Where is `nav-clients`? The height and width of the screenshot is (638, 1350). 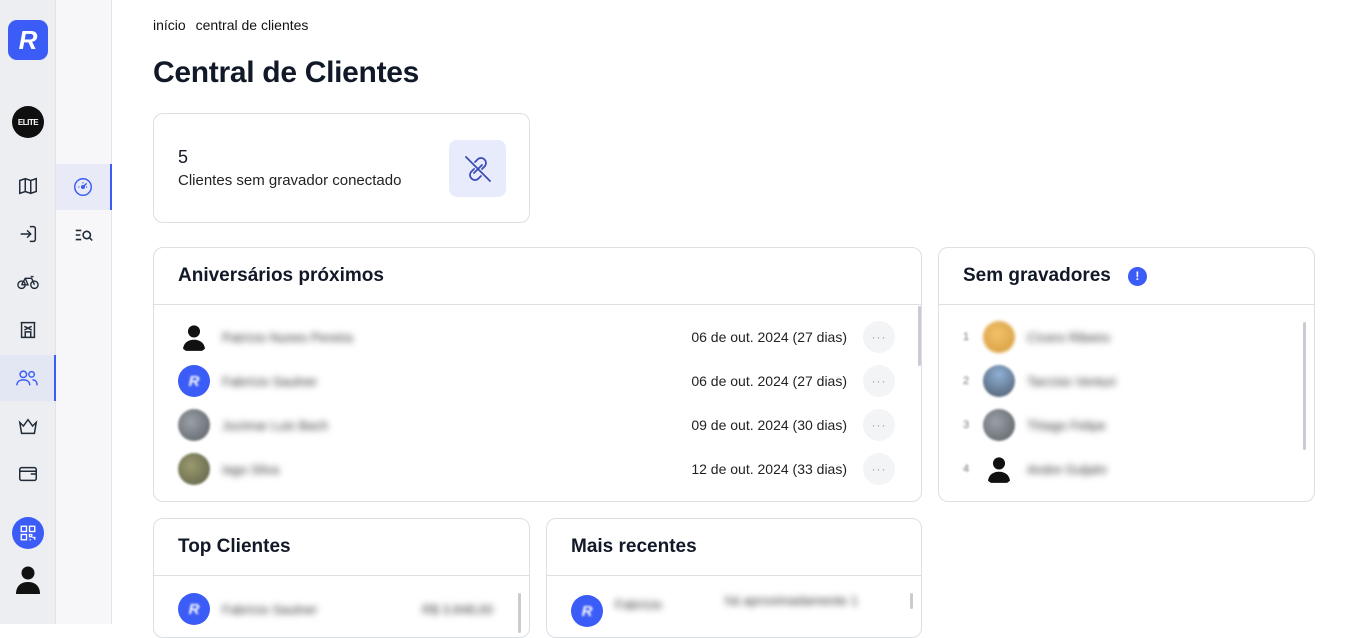 nav-clients is located at coordinates (28, 378).